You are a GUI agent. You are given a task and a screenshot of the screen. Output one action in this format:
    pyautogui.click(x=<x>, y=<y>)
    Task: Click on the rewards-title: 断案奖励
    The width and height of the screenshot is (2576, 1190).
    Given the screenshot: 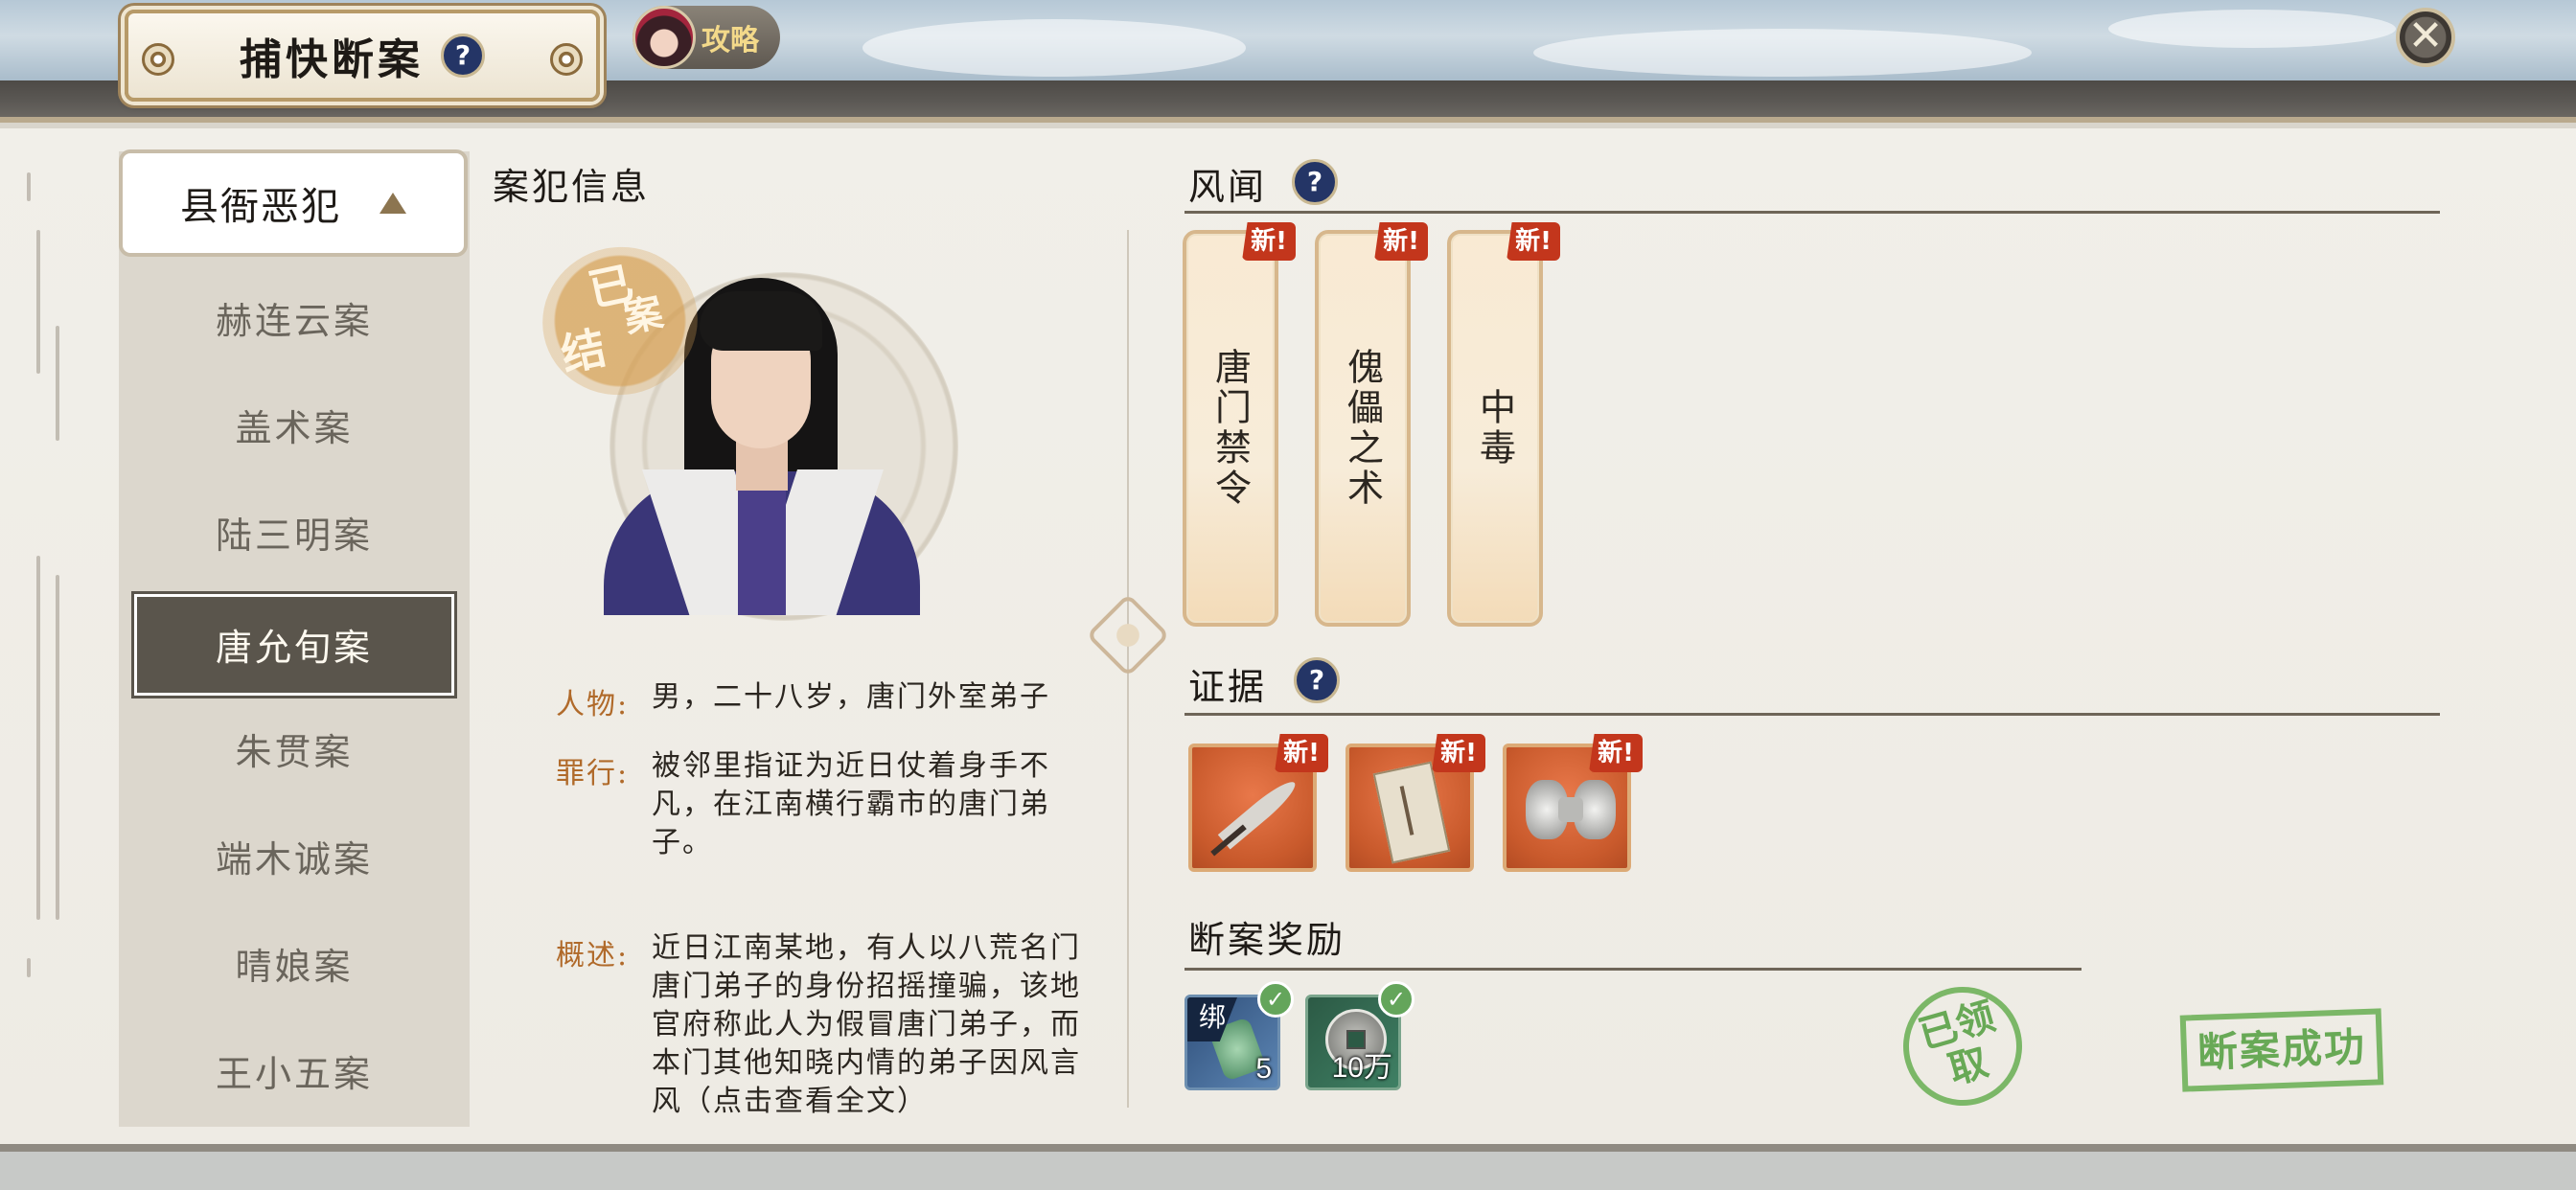 What is the action you would take?
    pyautogui.click(x=1267, y=940)
    